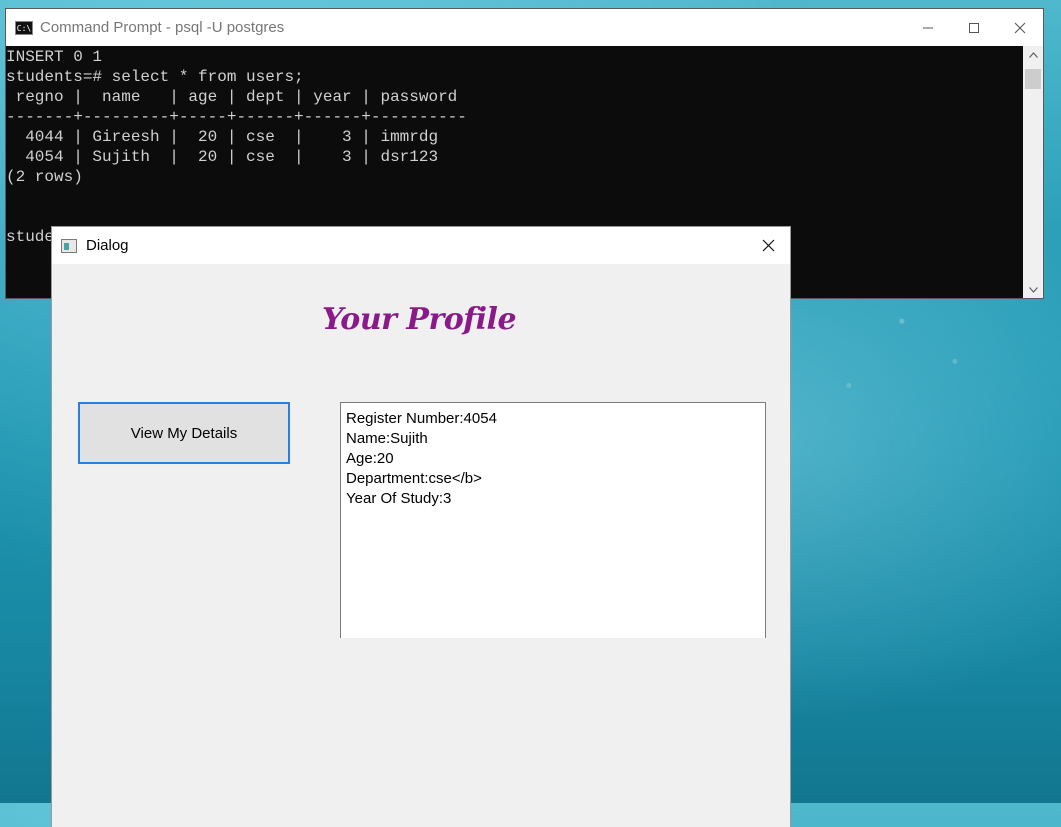 The width and height of the screenshot is (1061, 827). Describe the element at coordinates (387, 438) in the screenshot. I see `detail-name: Name:Sujith` at that location.